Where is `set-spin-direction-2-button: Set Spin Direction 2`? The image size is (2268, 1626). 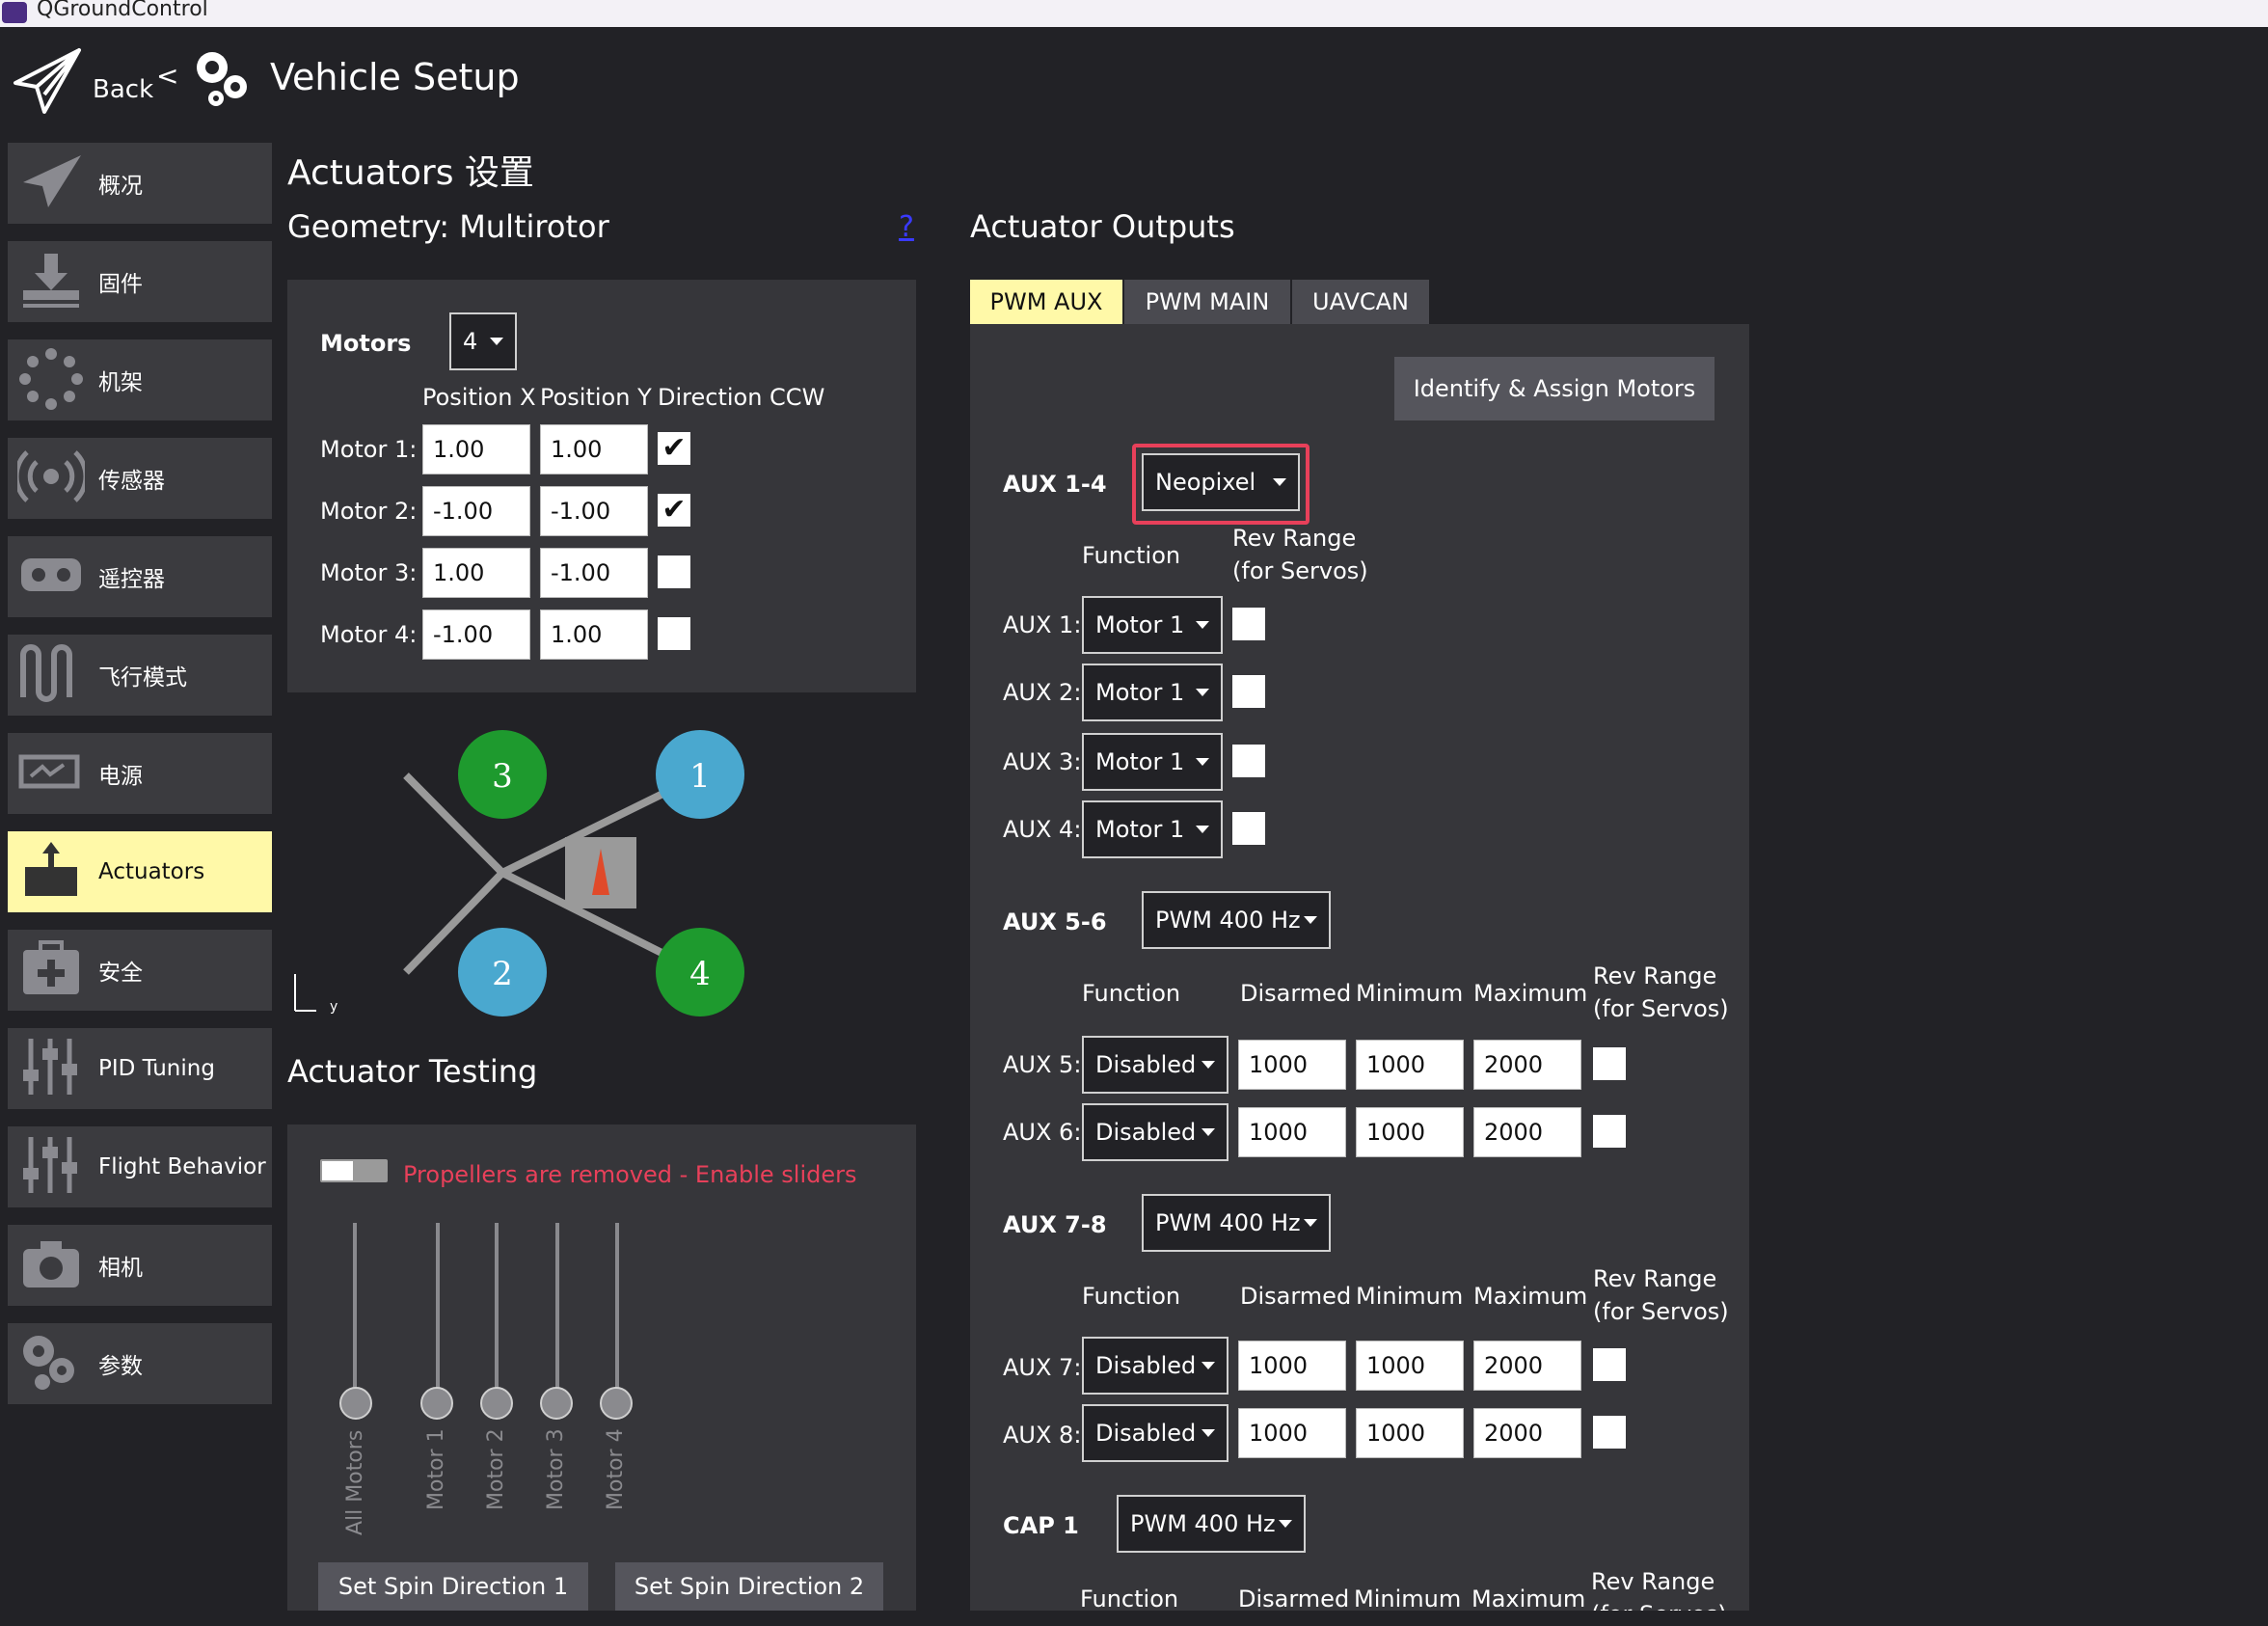
set-spin-direction-2-button: Set Spin Direction 2 is located at coordinates (749, 1586).